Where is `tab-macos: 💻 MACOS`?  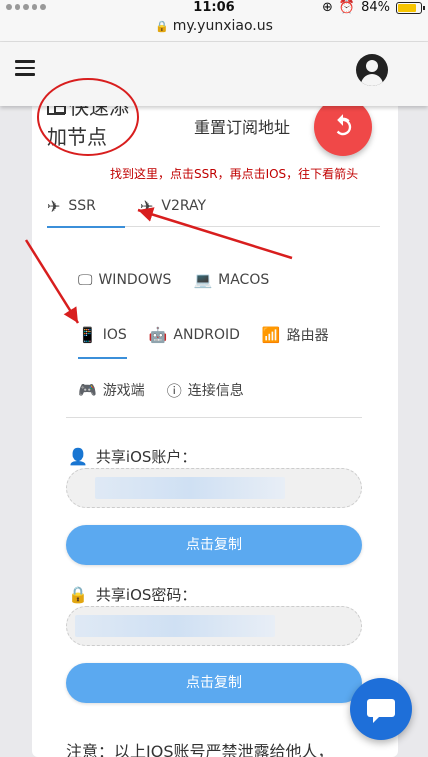
tab-macos: 💻 MACOS is located at coordinates (231, 280).